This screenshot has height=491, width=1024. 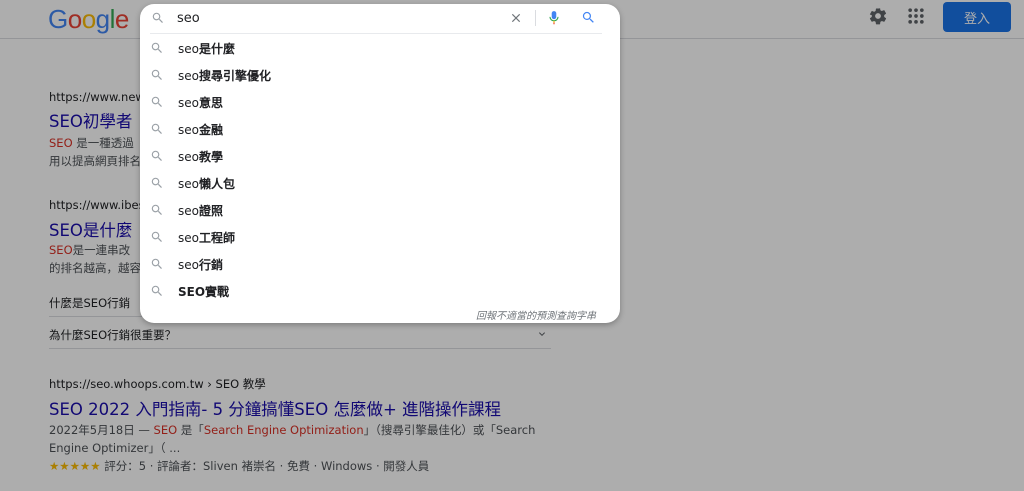 I want to click on report-predictions-link: 回報不適當的預測查詢字串, so click(x=536, y=314).